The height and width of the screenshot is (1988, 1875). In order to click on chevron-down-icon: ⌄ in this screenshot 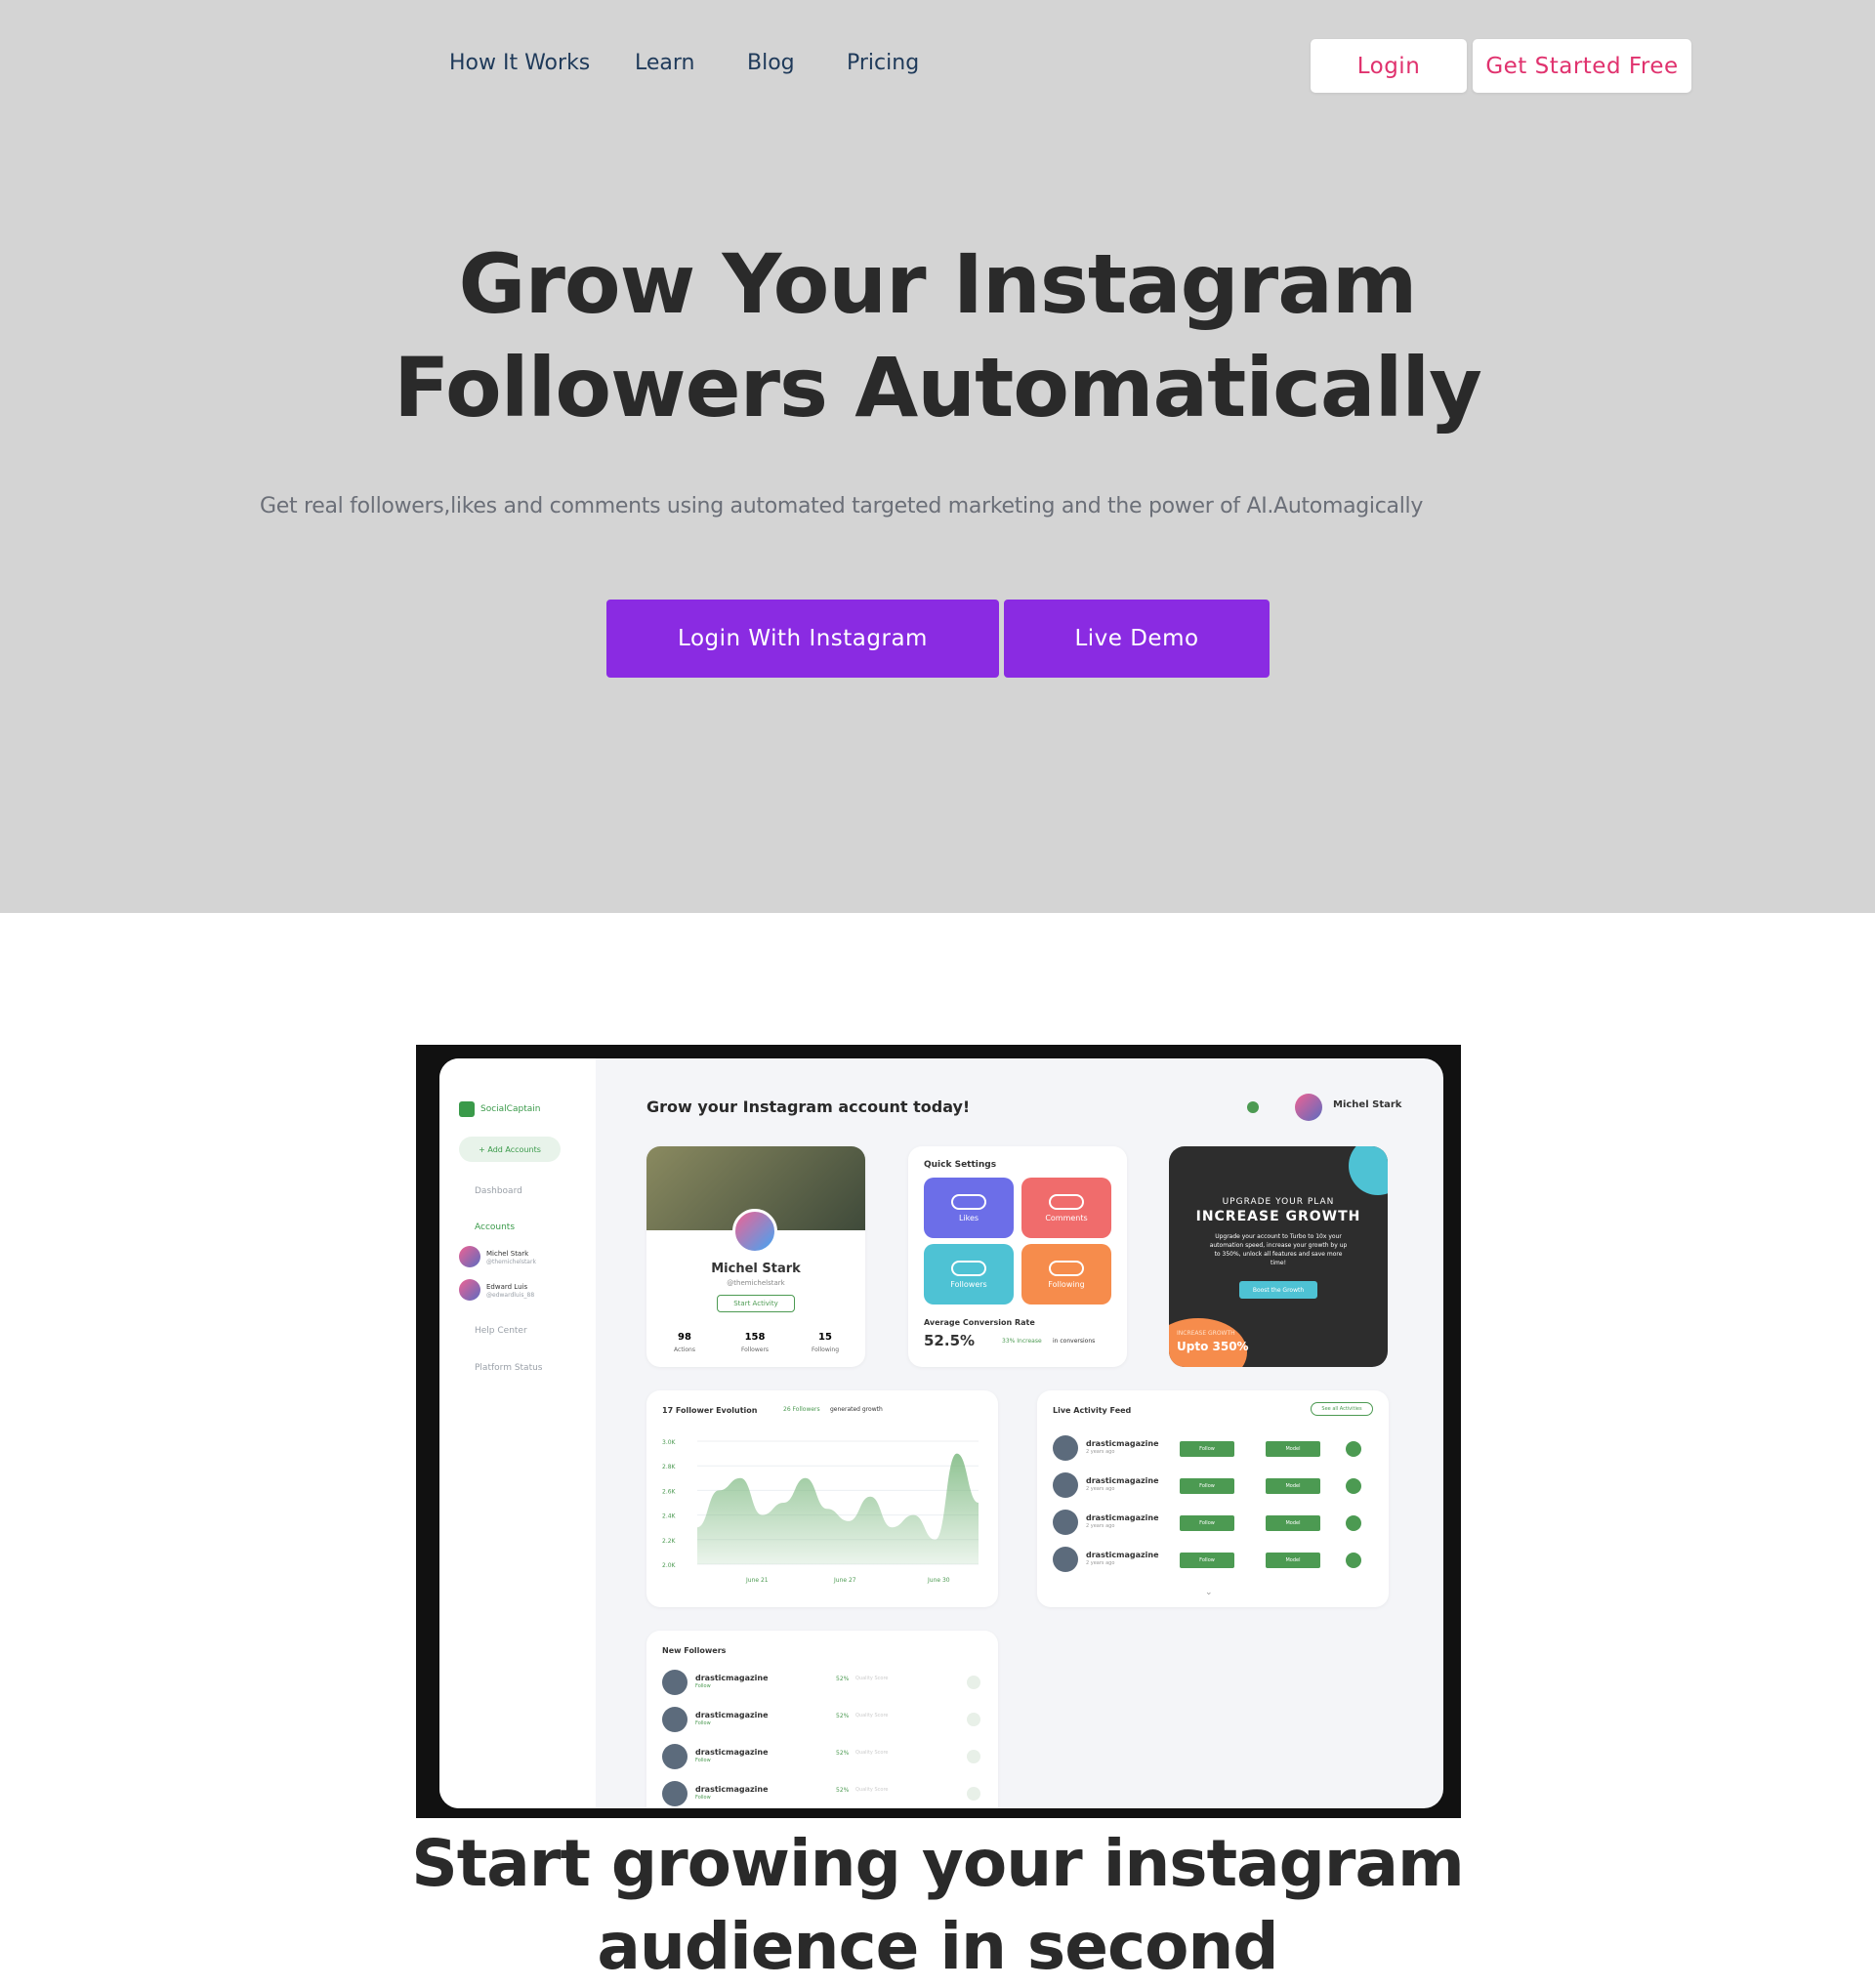, I will do `click(1209, 1592)`.